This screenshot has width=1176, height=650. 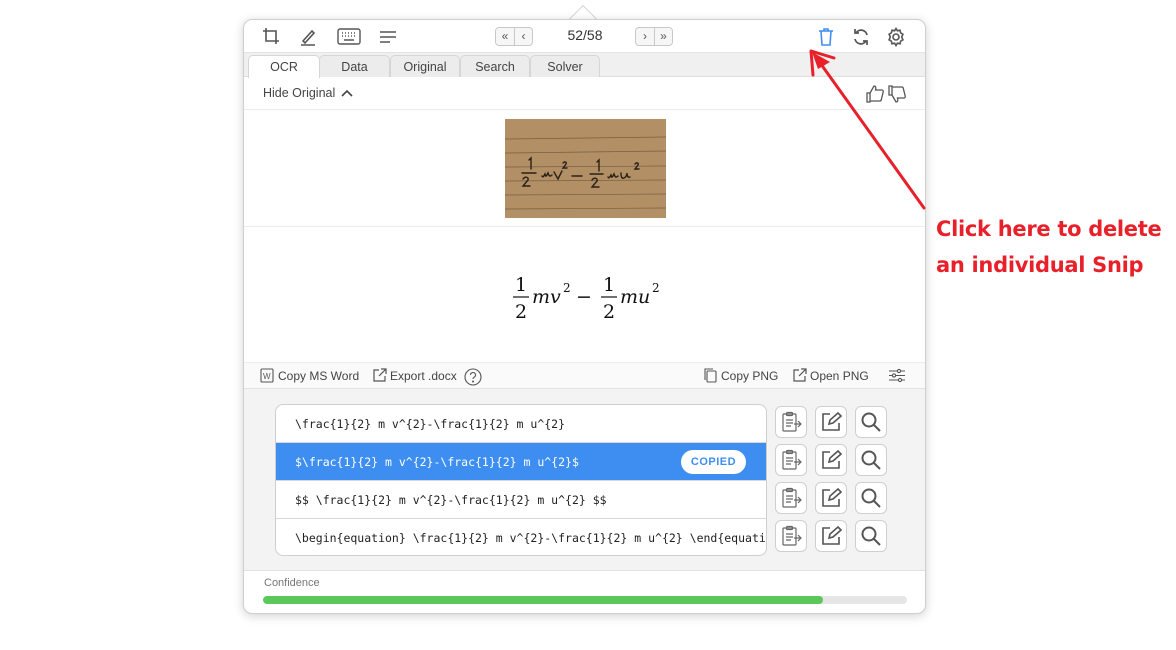 I want to click on word-doc-icon: W, so click(x=267, y=375).